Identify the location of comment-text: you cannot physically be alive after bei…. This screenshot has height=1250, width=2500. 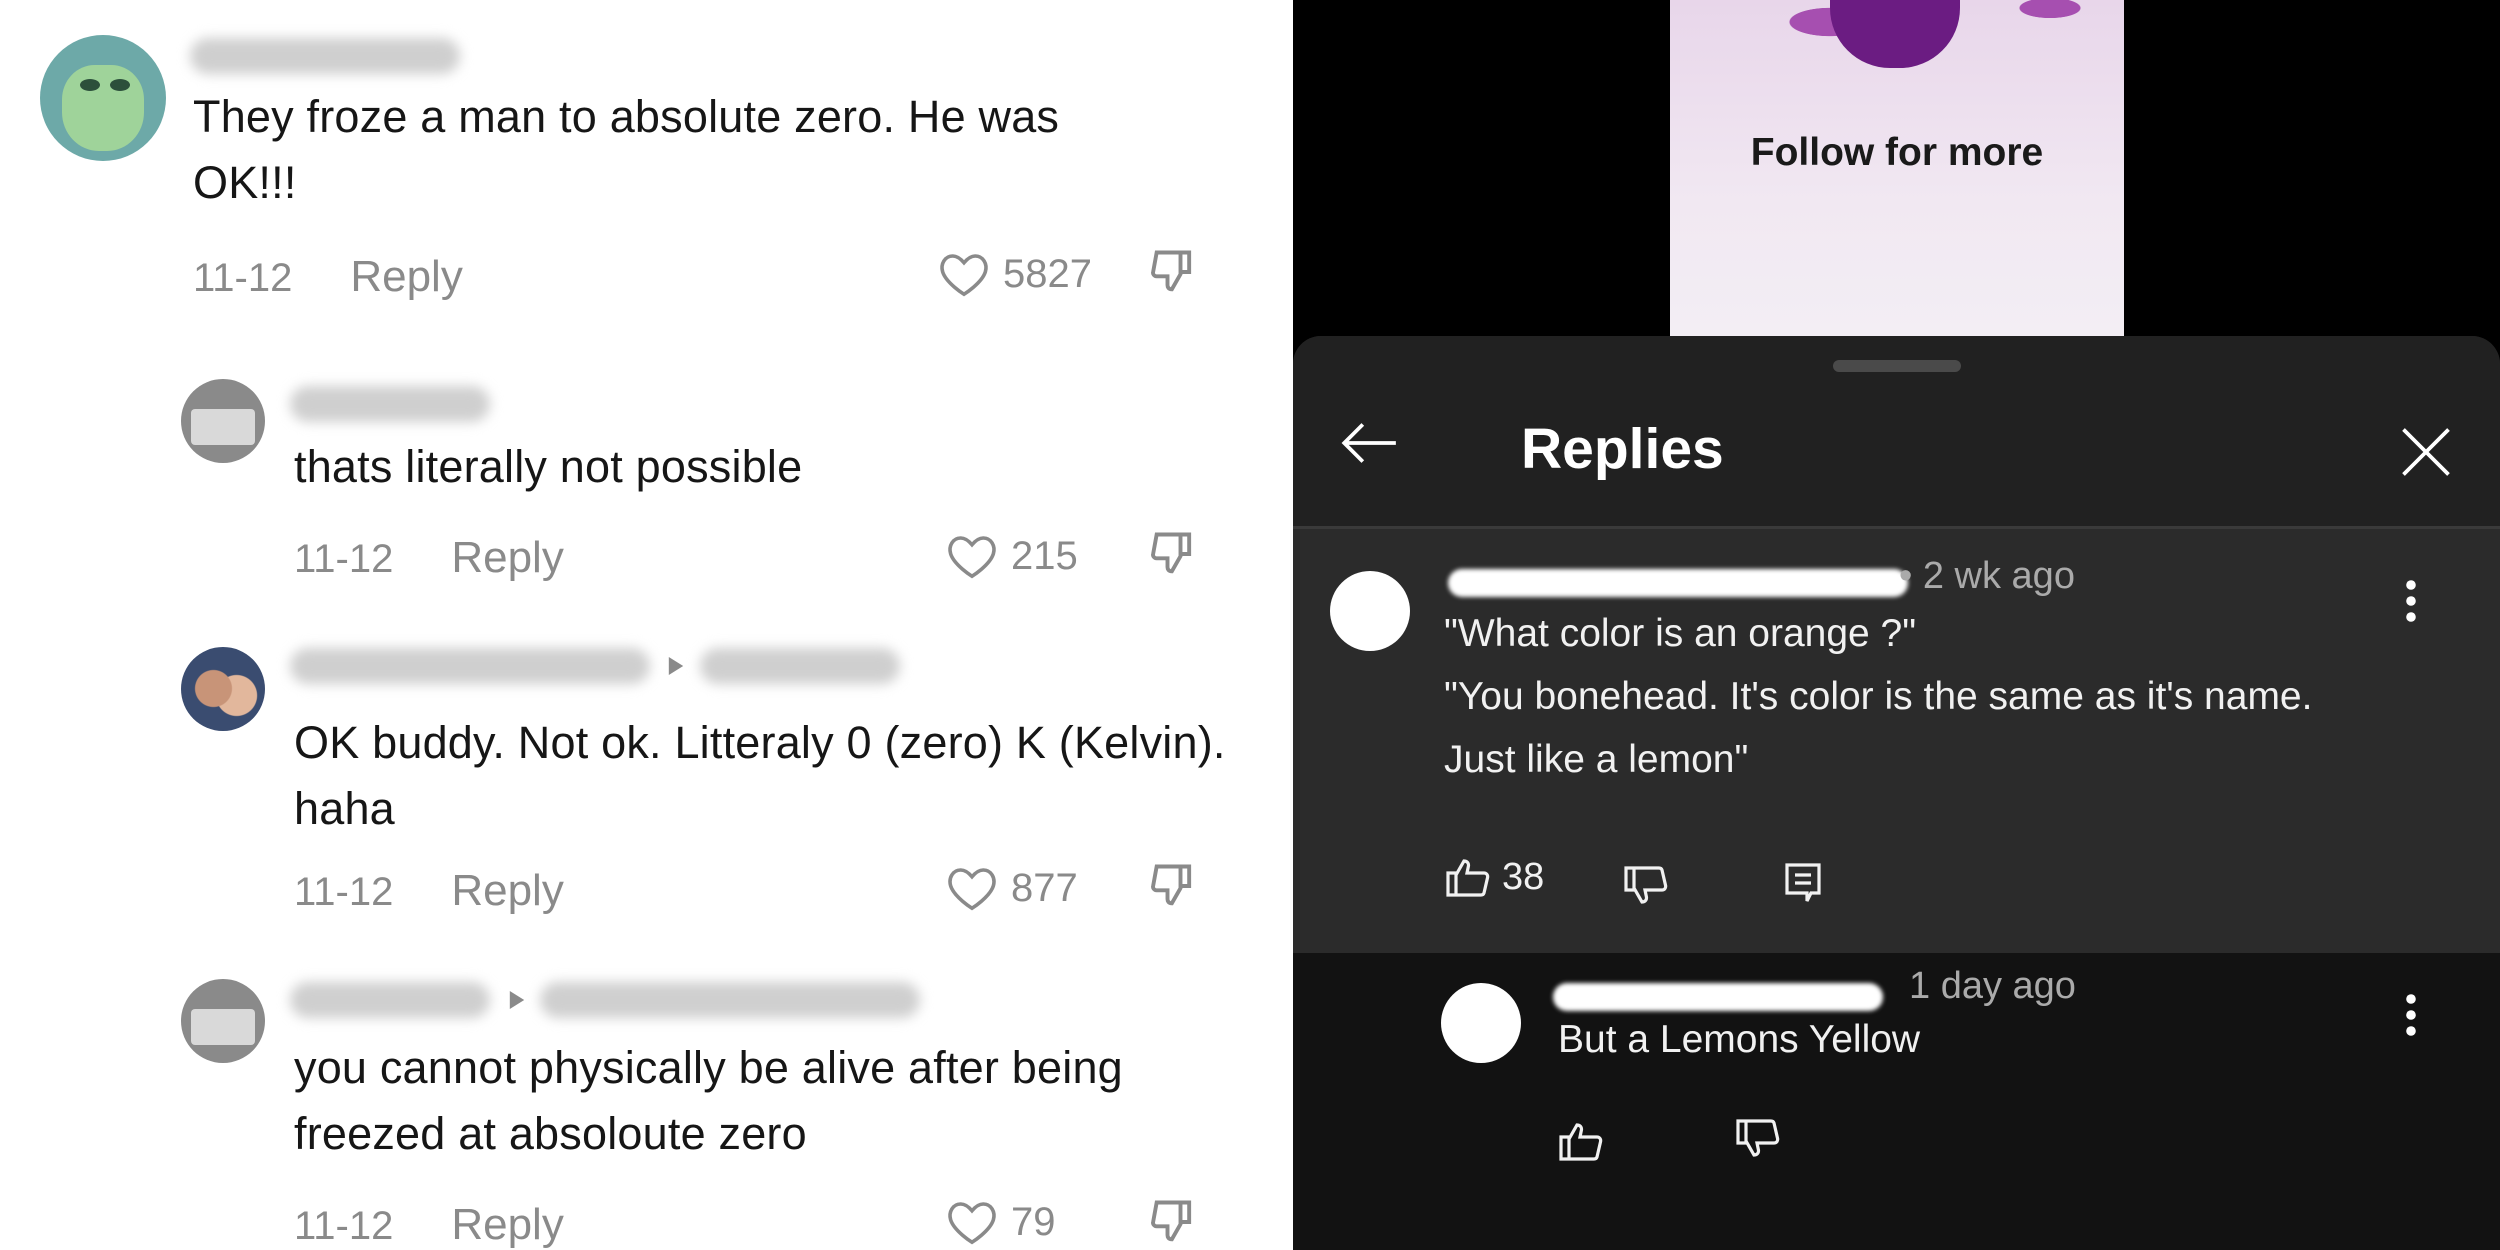
(708, 1100).